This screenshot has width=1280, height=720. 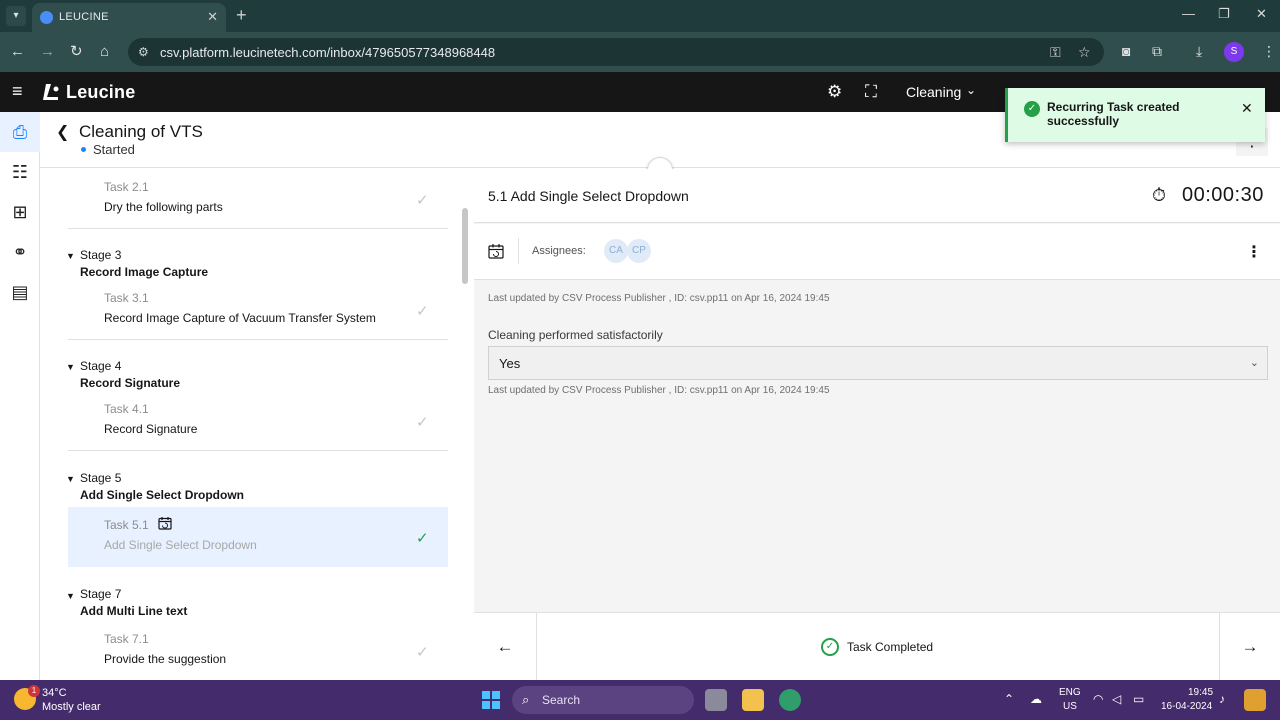 I want to click on password-key-icon: ⚿, so click(x=1055, y=52).